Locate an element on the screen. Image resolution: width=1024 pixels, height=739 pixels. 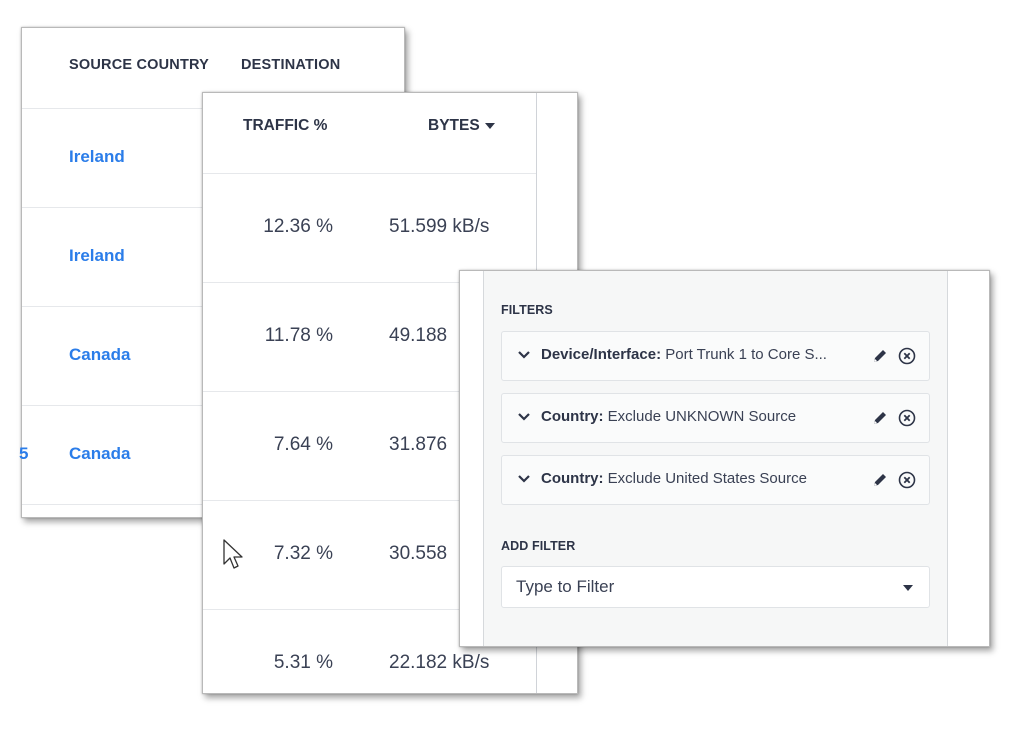
traffic-percent: 5.31 % is located at coordinates (303, 662).